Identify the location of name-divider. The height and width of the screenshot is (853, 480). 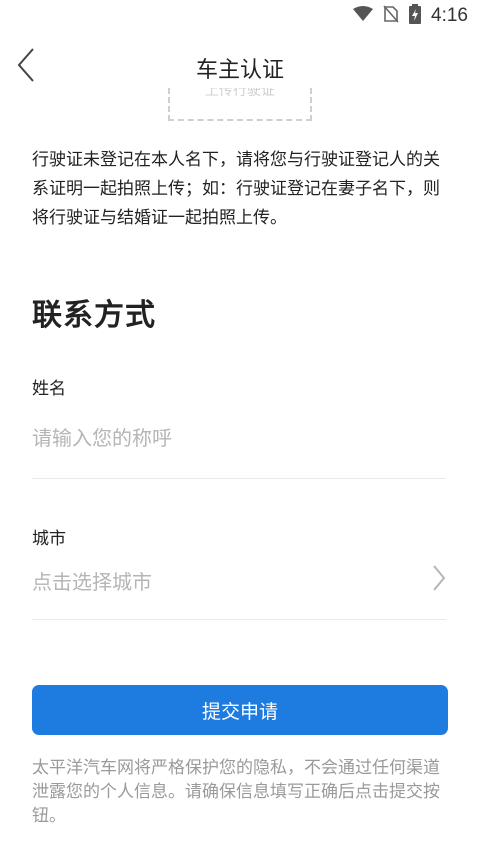
(239, 478).